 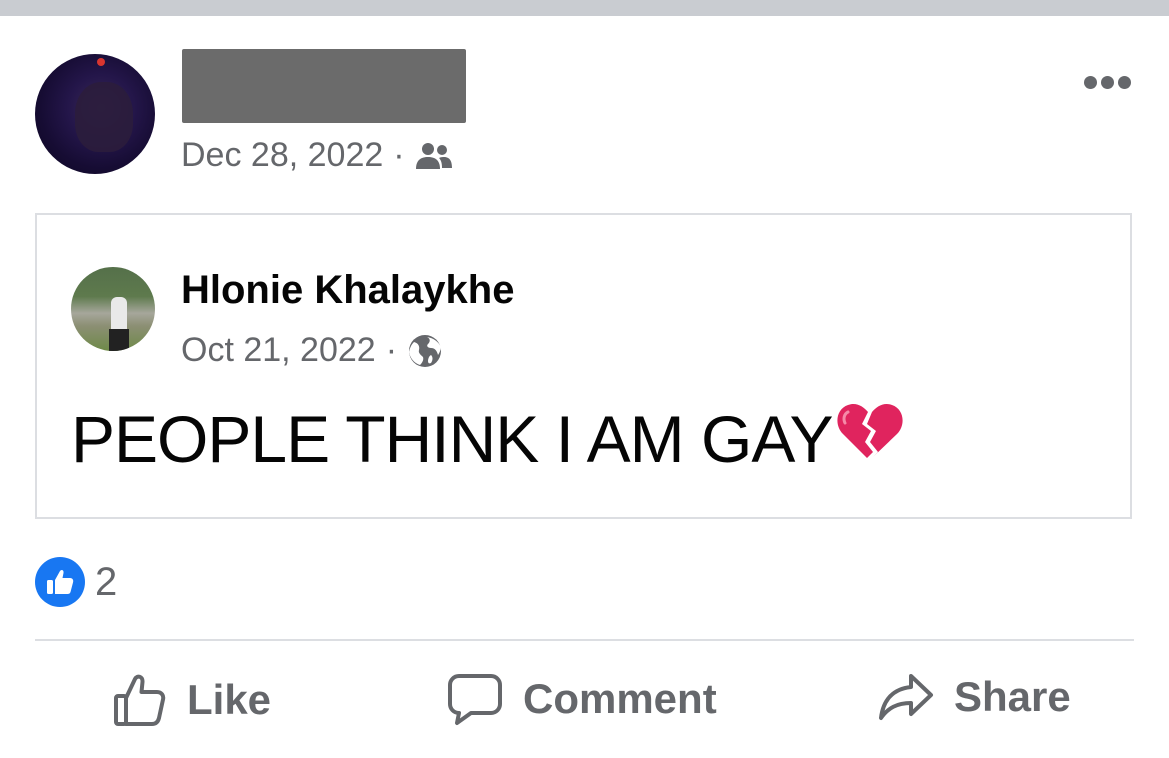 What do you see at coordinates (434, 156) in the screenshot?
I see `friends-icon` at bounding box center [434, 156].